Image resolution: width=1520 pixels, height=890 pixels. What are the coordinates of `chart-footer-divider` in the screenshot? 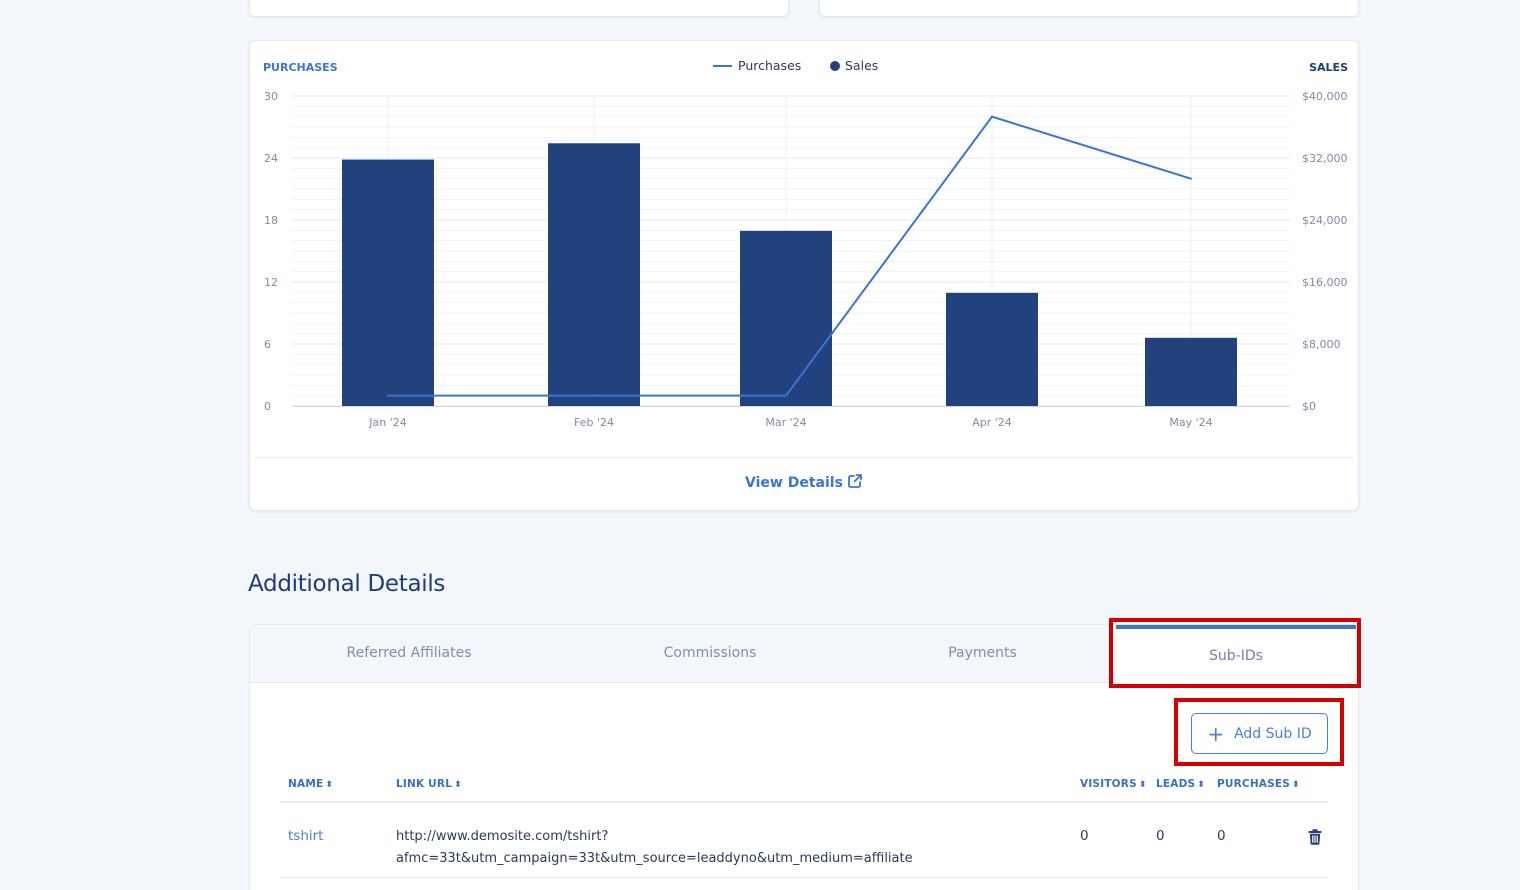 It's located at (804, 457).